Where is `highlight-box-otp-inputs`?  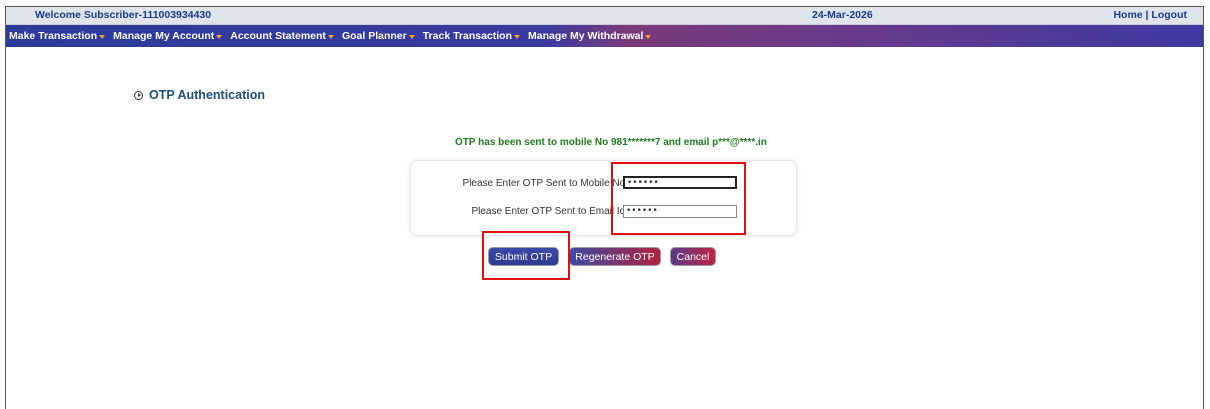
highlight-box-otp-inputs is located at coordinates (678, 198).